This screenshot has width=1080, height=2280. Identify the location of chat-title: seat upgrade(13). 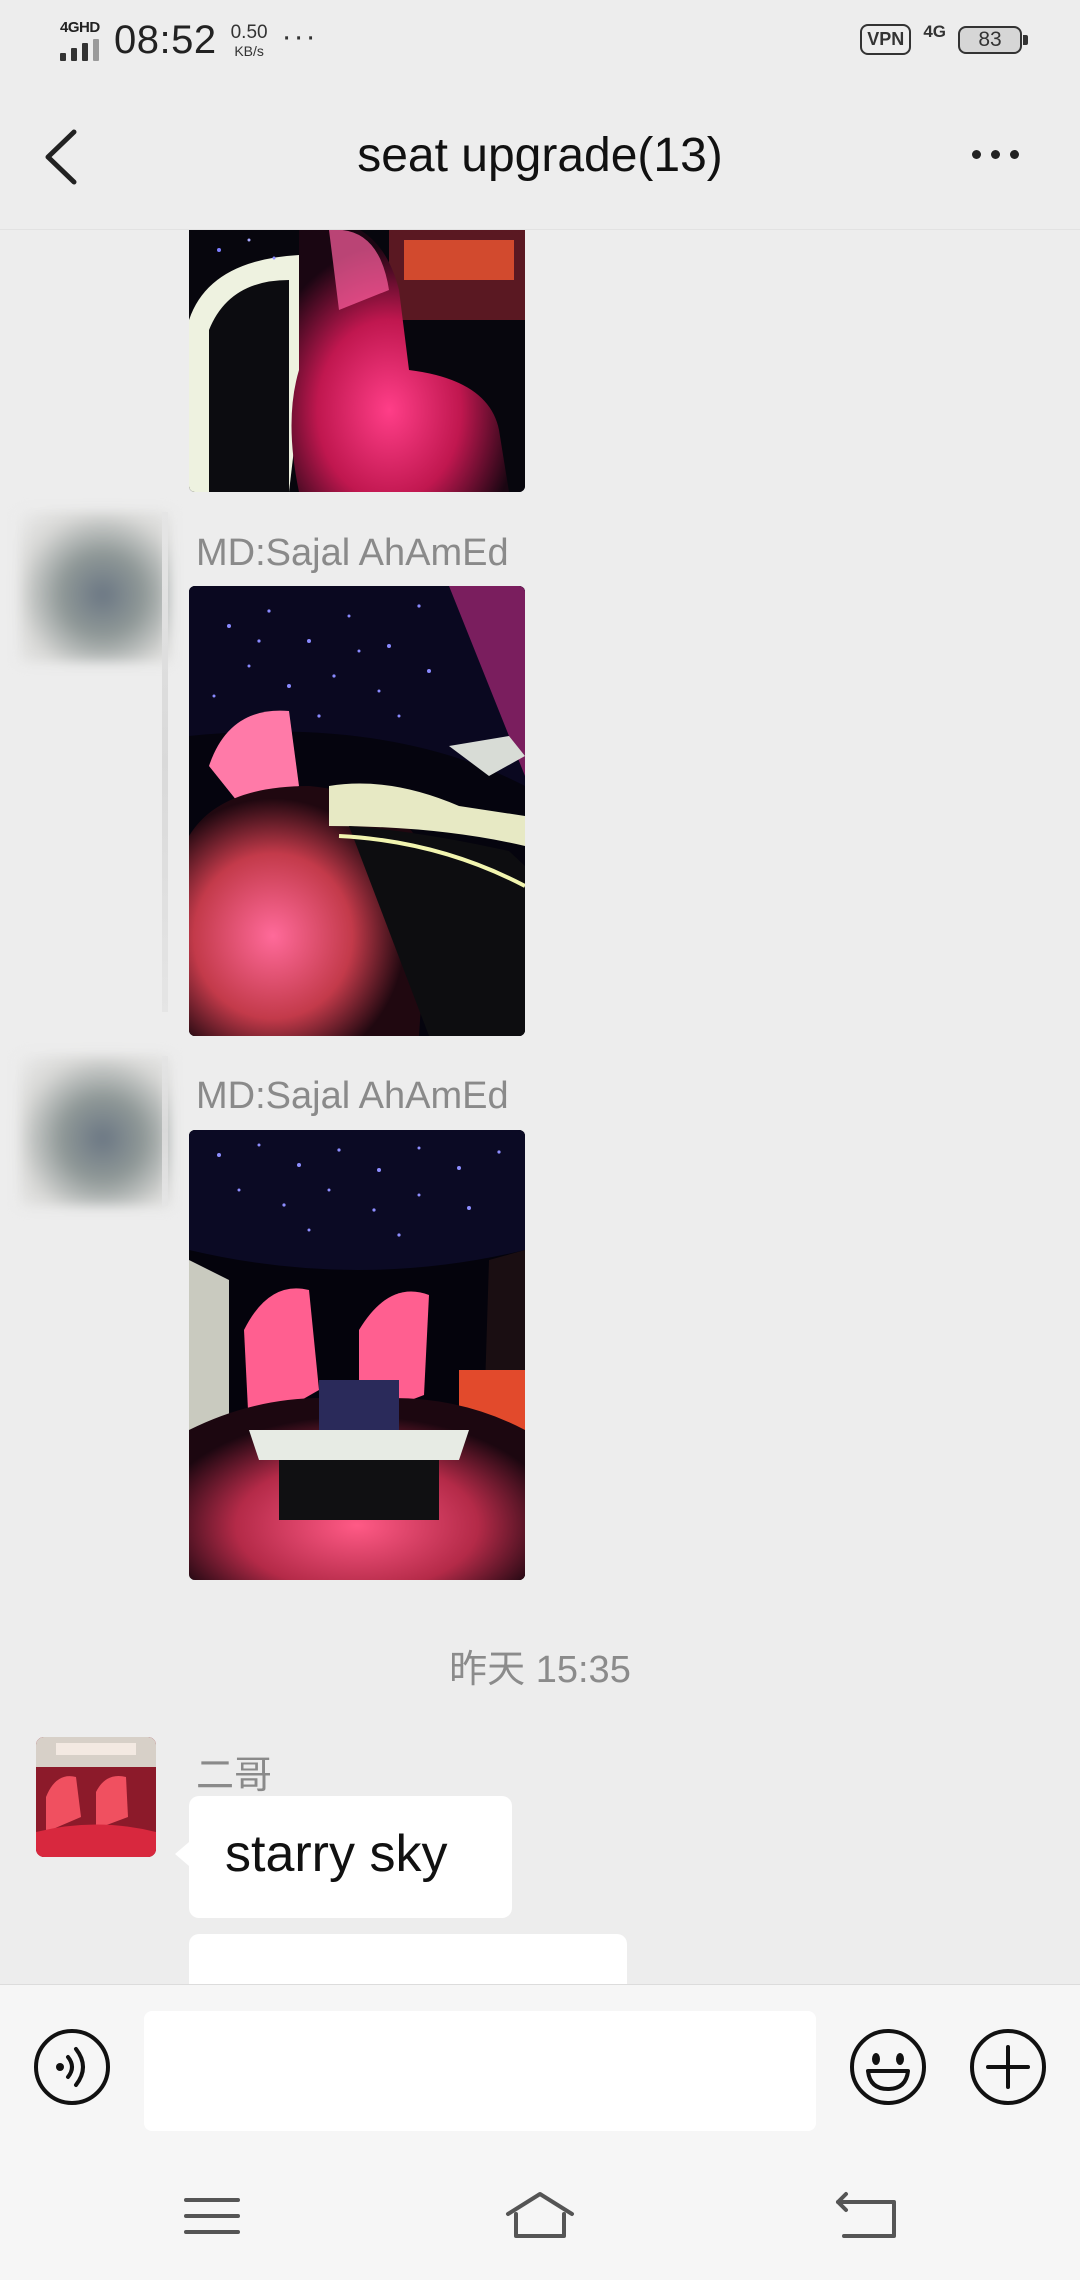
(540, 155).